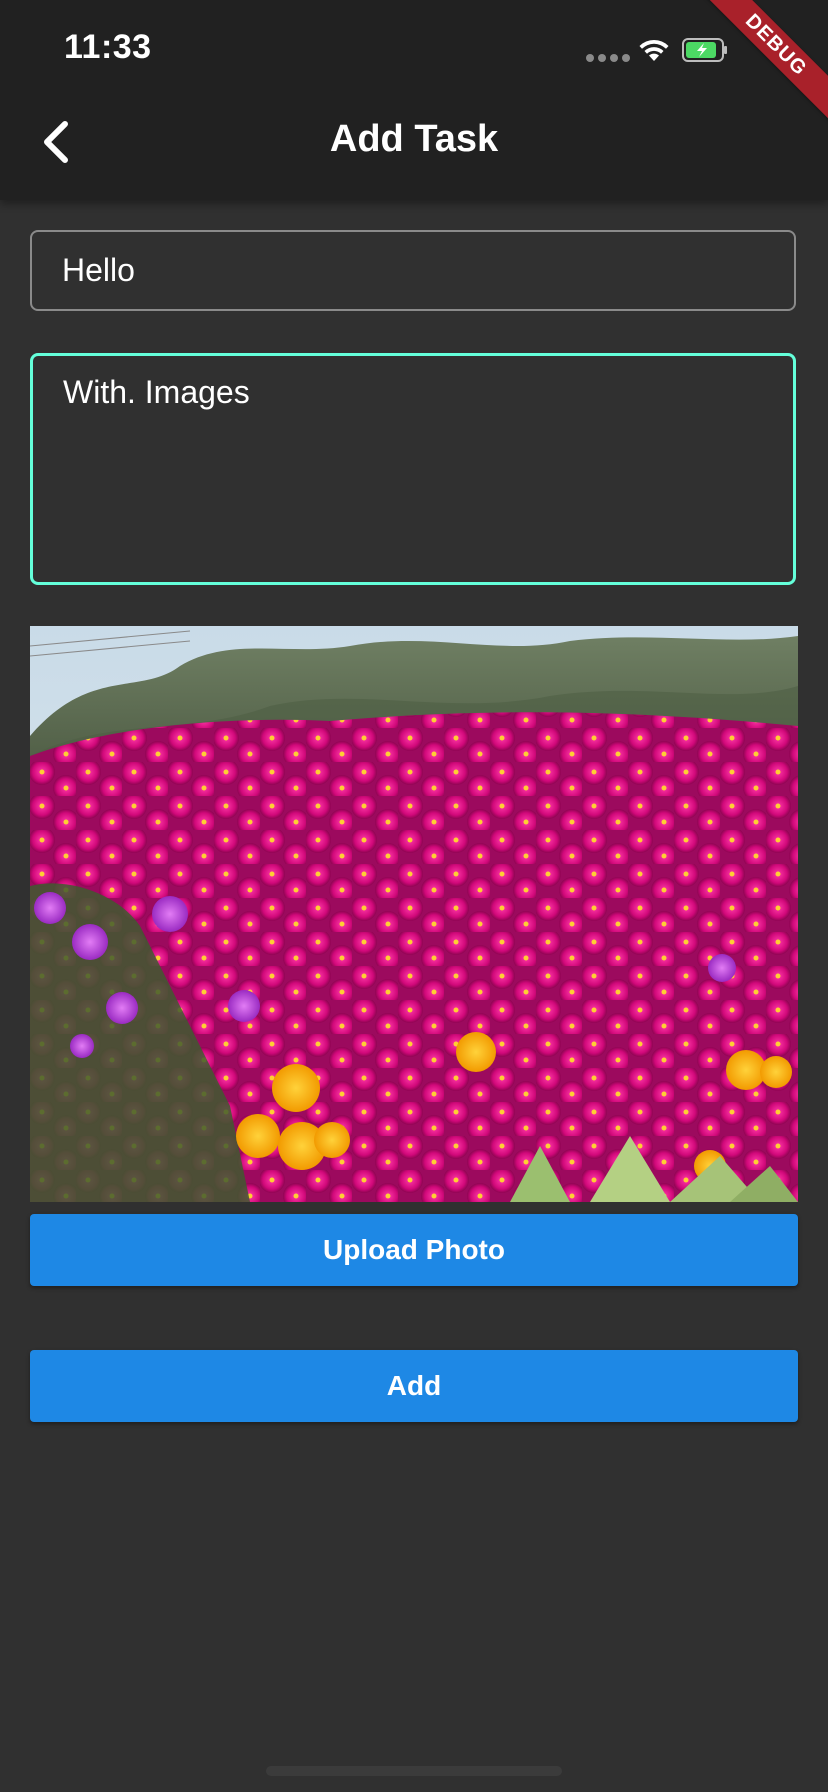 This screenshot has width=828, height=1792. I want to click on task-title-field: Hello, so click(413, 270).